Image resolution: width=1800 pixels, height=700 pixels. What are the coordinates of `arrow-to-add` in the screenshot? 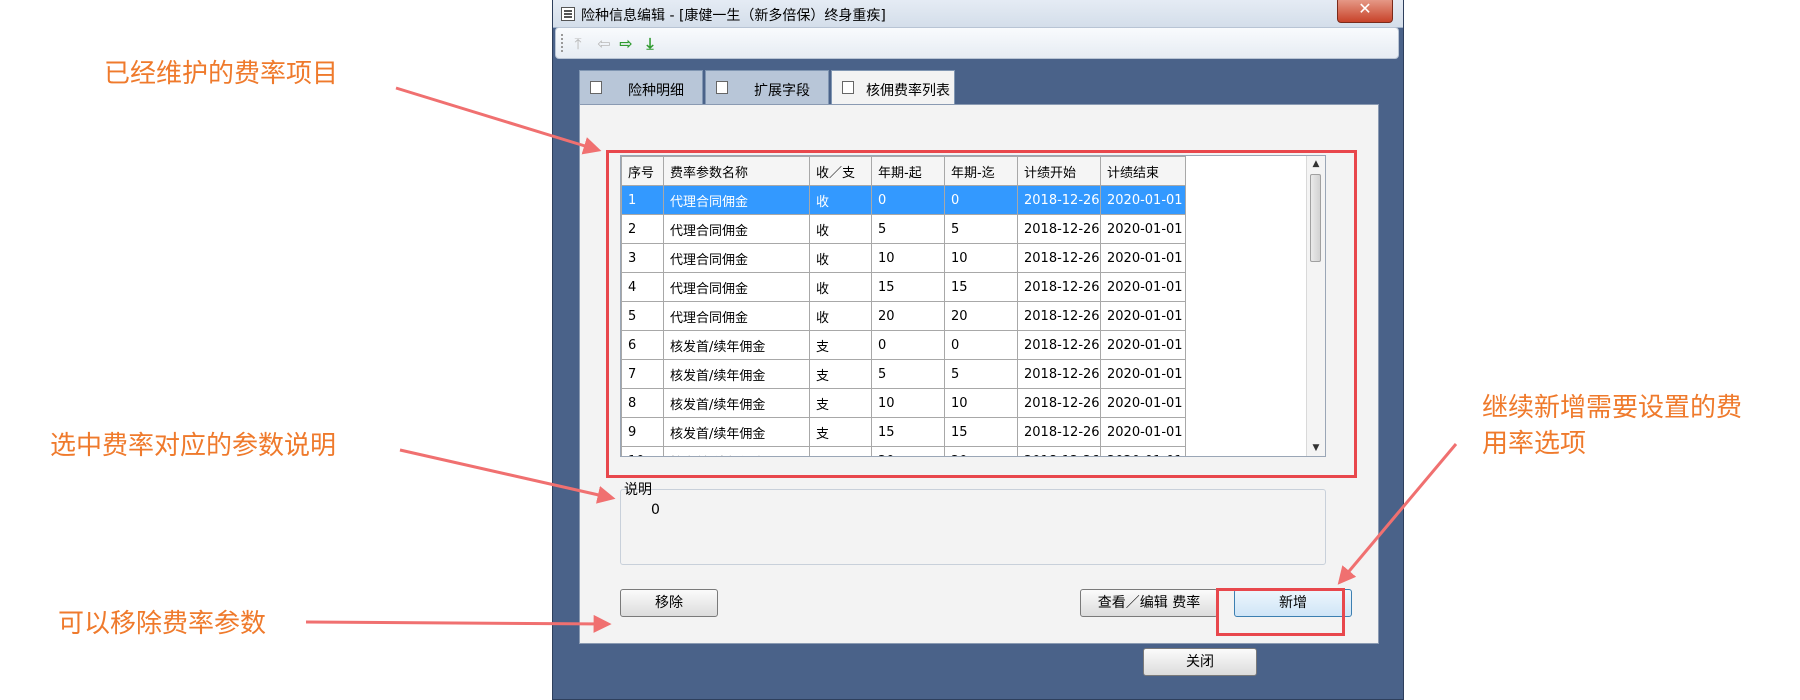 It's located at (1397, 514).